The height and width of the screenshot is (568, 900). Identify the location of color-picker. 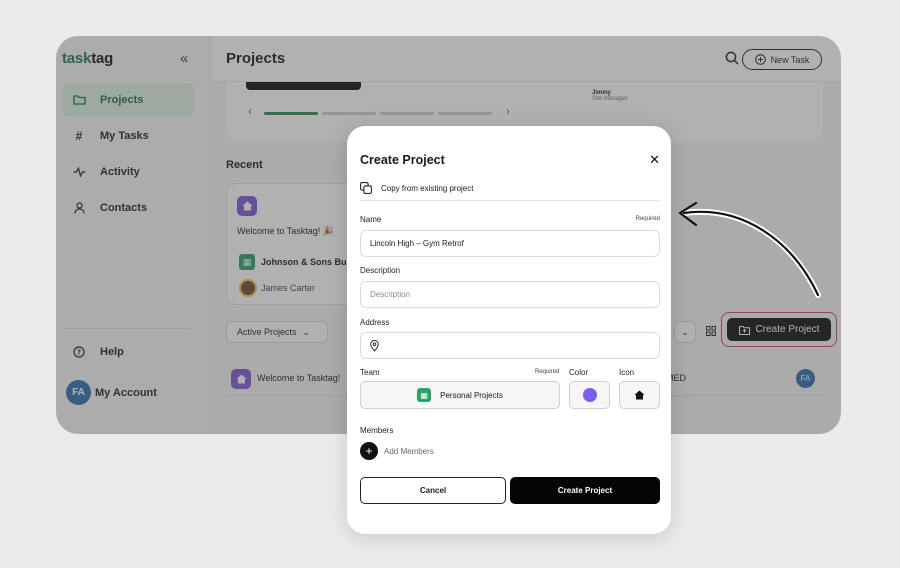
(589, 395).